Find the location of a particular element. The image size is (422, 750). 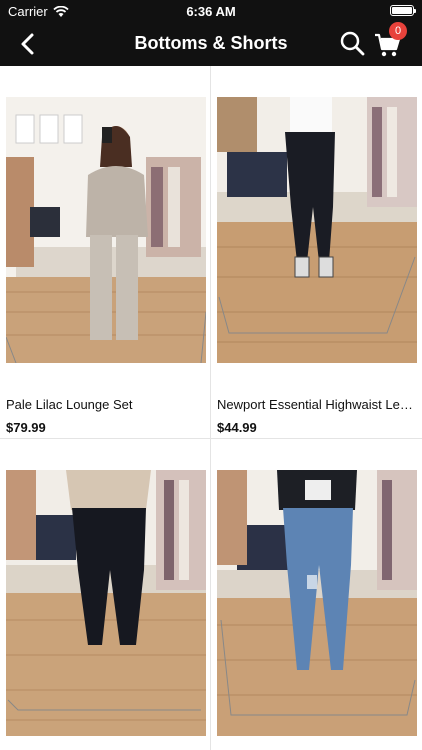

product-price: $79.99 is located at coordinates (26, 427).